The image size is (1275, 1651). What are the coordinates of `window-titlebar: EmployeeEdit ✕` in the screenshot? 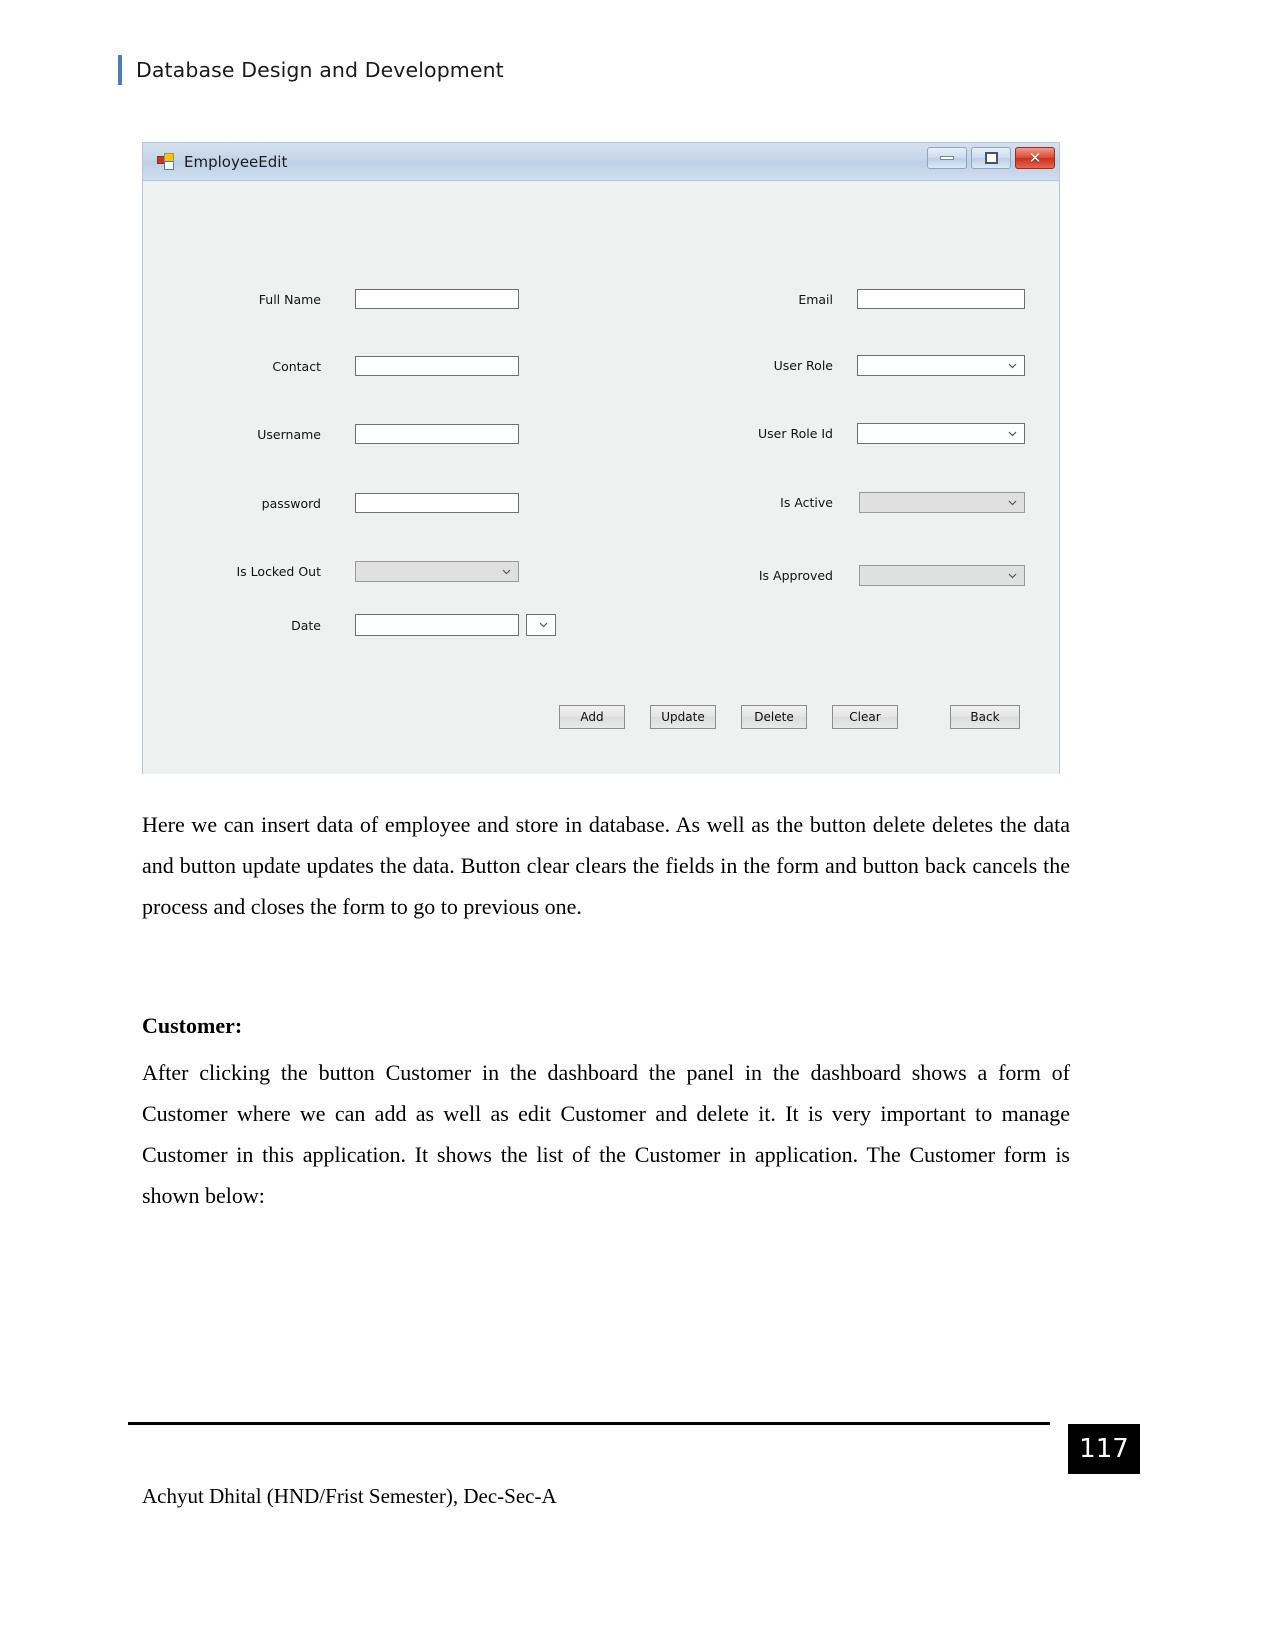 It's located at (601, 162).